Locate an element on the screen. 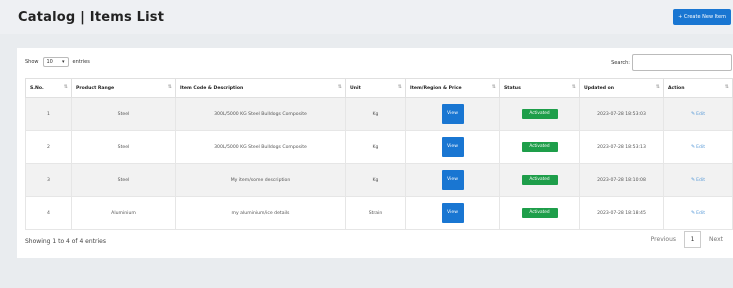  search-label: Search: is located at coordinates (620, 62).